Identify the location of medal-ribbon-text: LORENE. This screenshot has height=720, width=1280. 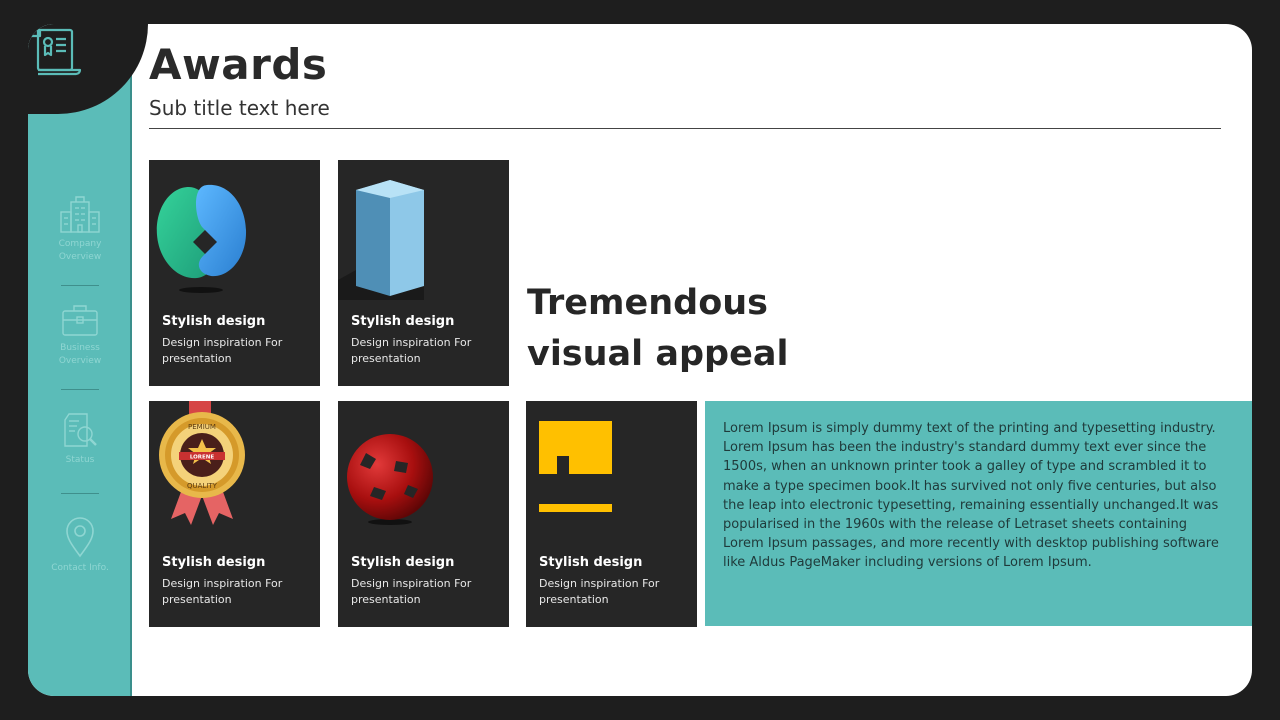
(202, 458).